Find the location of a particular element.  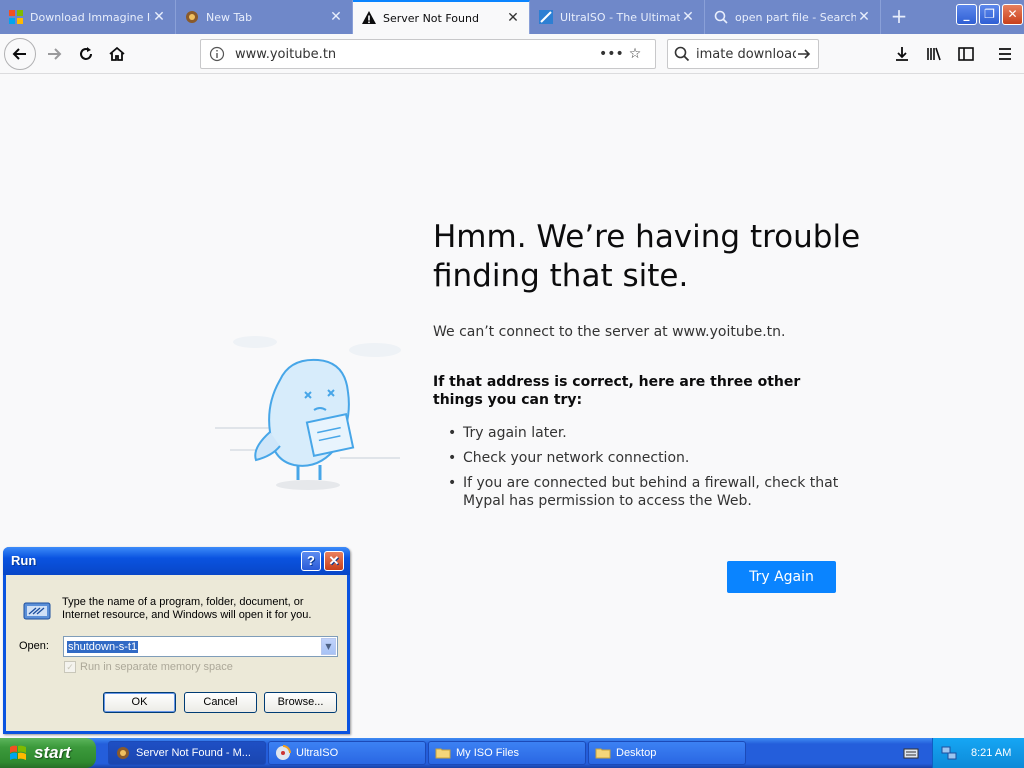

open-combobox: shutdown-s-t1 ▼ is located at coordinates (200, 646).